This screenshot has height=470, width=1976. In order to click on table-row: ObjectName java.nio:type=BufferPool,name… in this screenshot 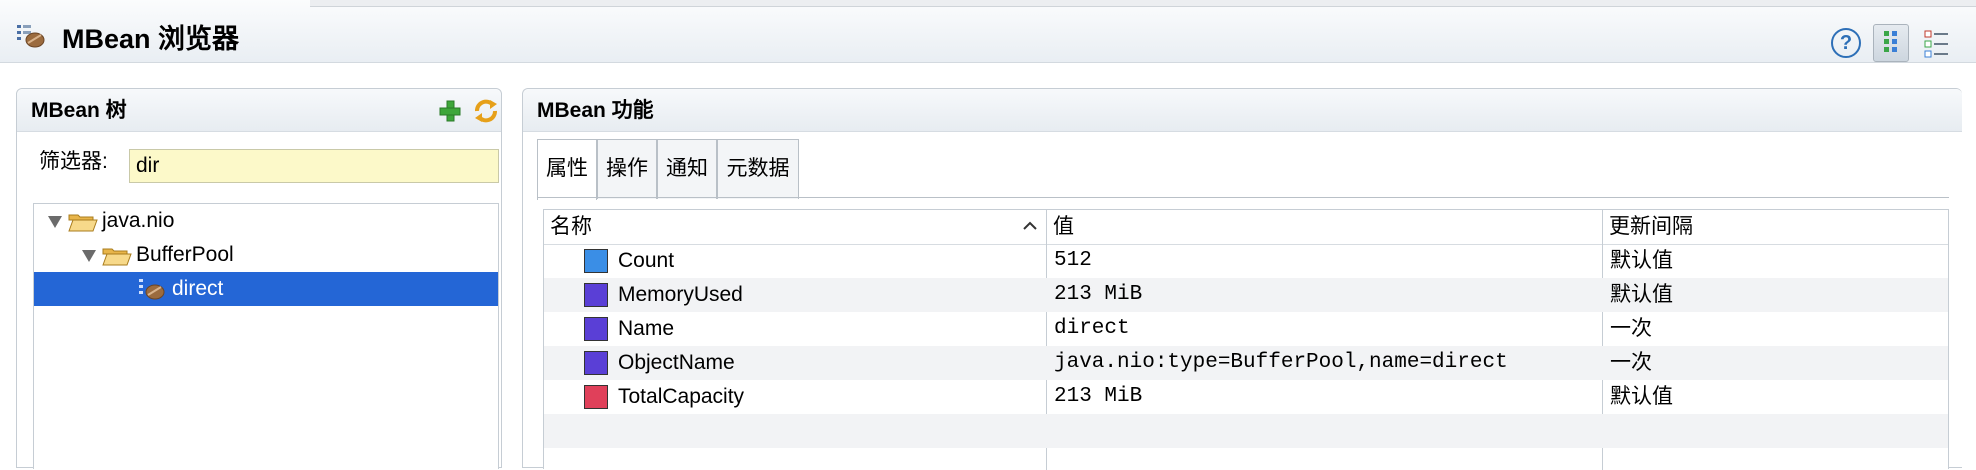, I will do `click(1246, 363)`.